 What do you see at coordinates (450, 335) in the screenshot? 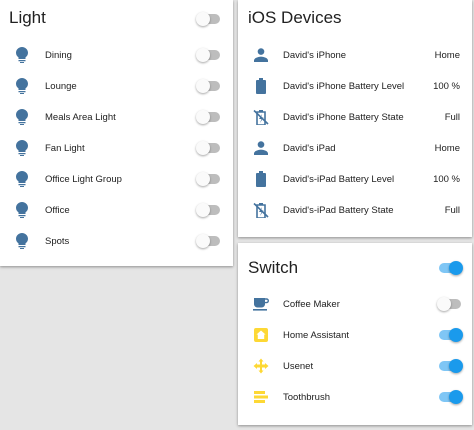
I see `home-assistant-toggle` at bounding box center [450, 335].